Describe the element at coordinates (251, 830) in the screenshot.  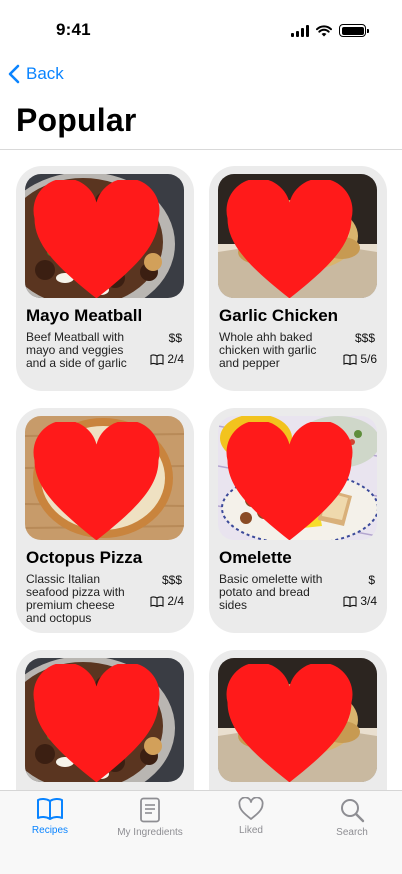
I see `tab-label: Liked` at that location.